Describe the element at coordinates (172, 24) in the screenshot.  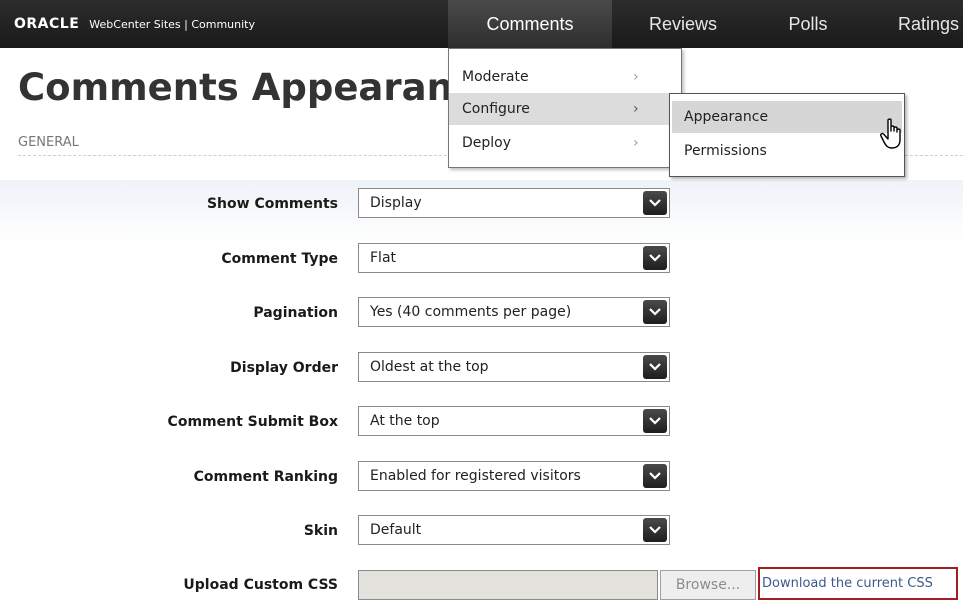
I see `app-title: WebCenter Sites | Community` at that location.